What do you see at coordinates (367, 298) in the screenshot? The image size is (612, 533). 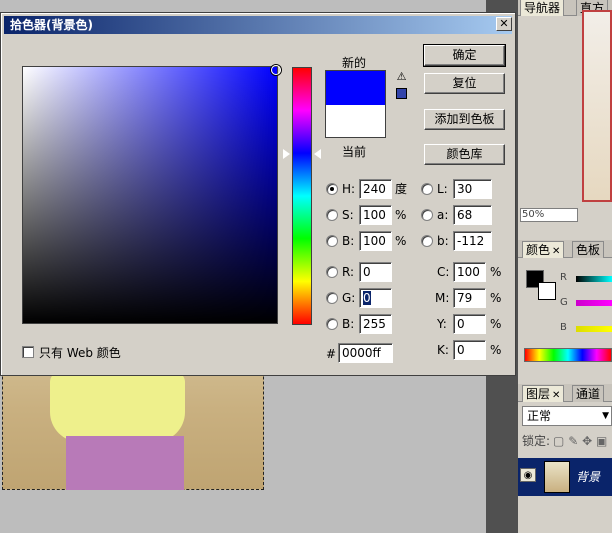 I see `field-g-selected-text: 0` at bounding box center [367, 298].